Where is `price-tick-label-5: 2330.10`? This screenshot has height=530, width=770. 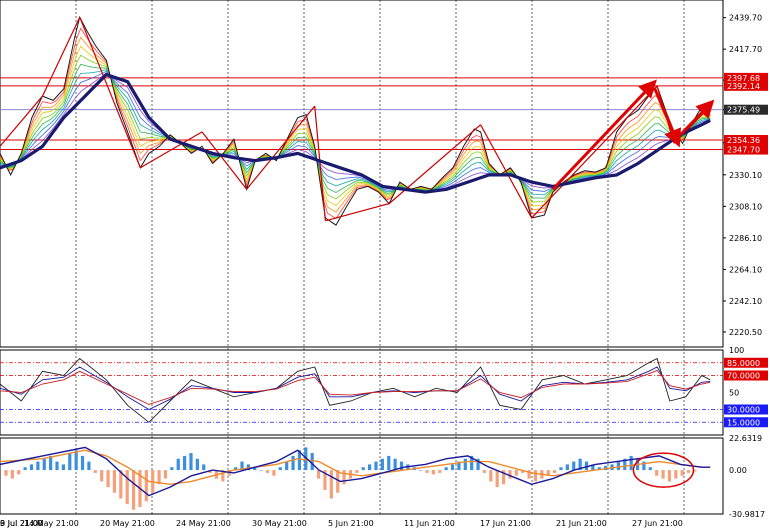 price-tick-label-5: 2330.10 is located at coordinates (745, 175).